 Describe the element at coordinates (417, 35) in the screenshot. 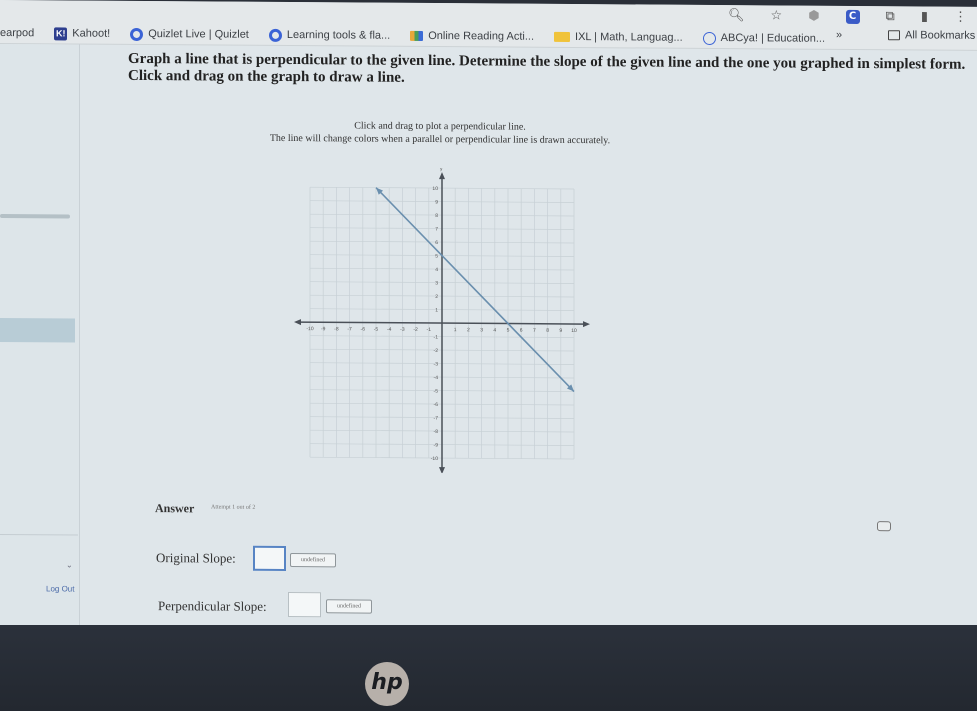

I see `chart-icon` at that location.